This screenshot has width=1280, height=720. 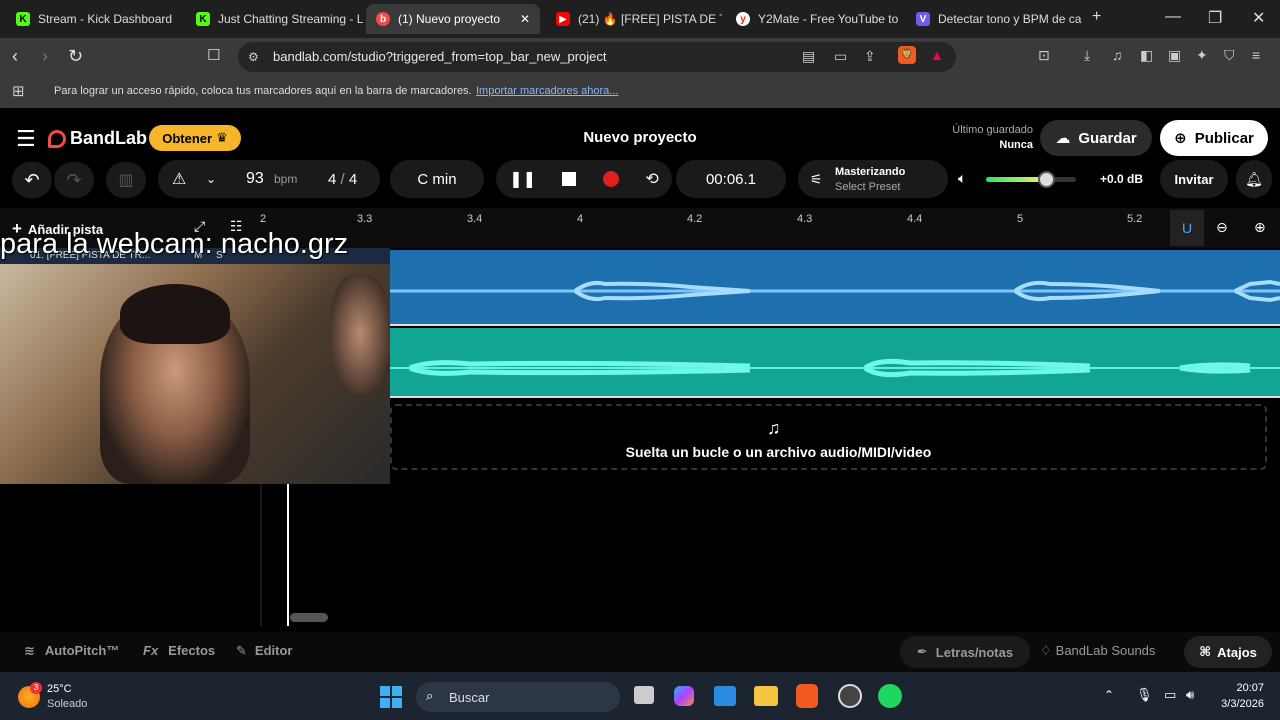 I want to click on tab-youtube: ▶ (21) 🔥 [FREE] PISTA DE TR, so click(x=634, y=19).